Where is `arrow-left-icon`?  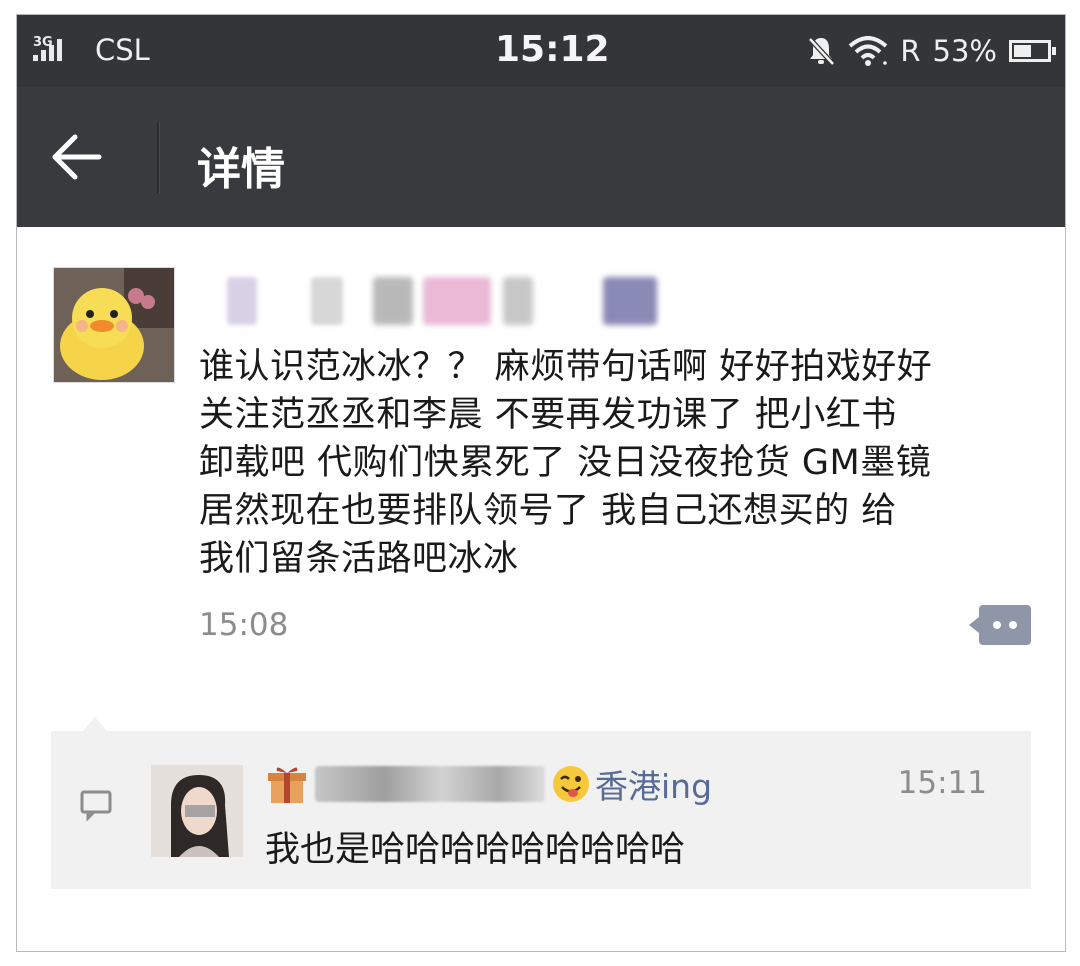 arrow-left-icon is located at coordinates (77, 157).